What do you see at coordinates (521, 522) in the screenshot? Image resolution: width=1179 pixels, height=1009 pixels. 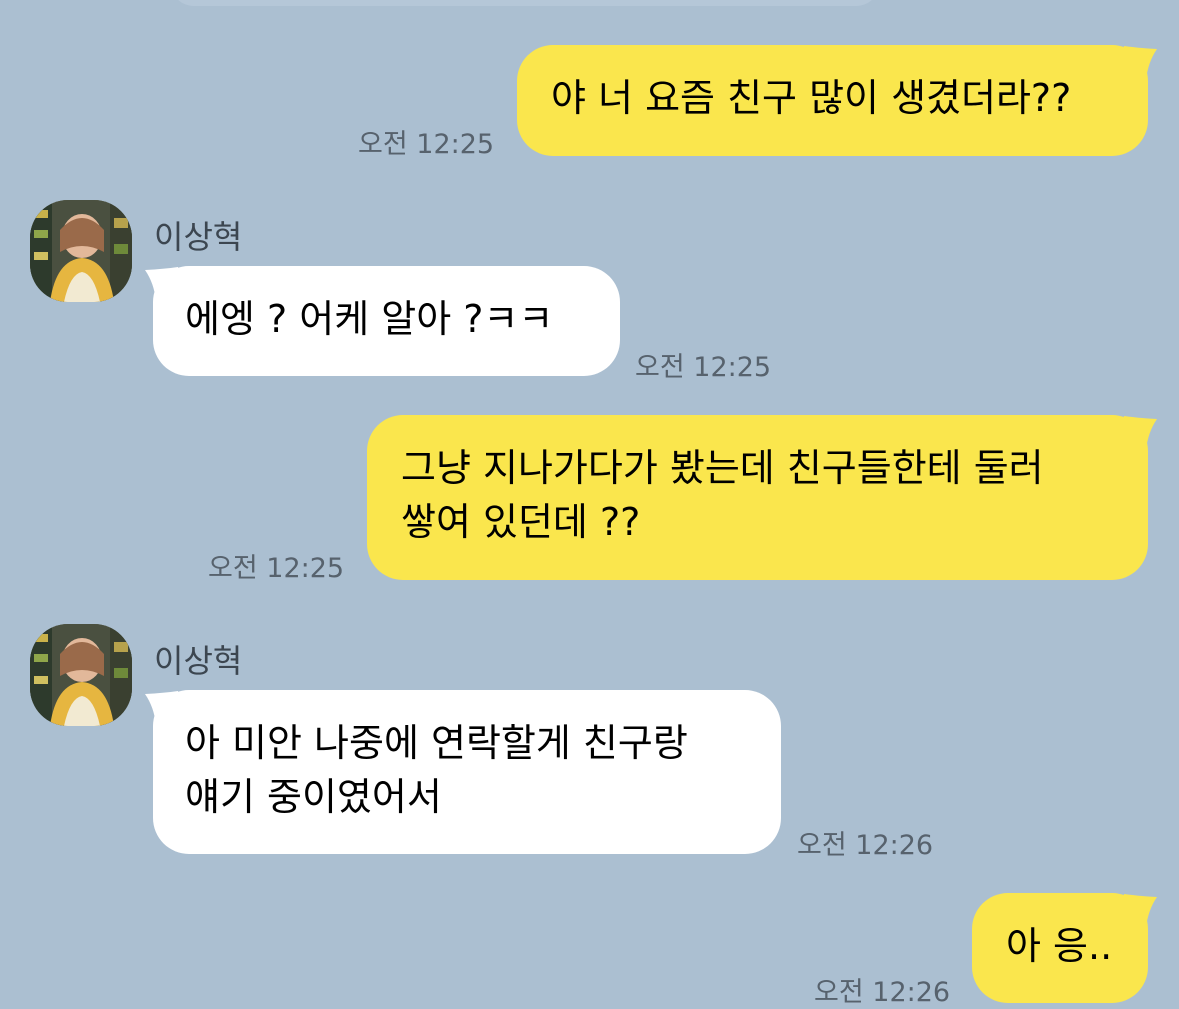 I see `message-text-line: 쌓여 있던데 ??` at bounding box center [521, 522].